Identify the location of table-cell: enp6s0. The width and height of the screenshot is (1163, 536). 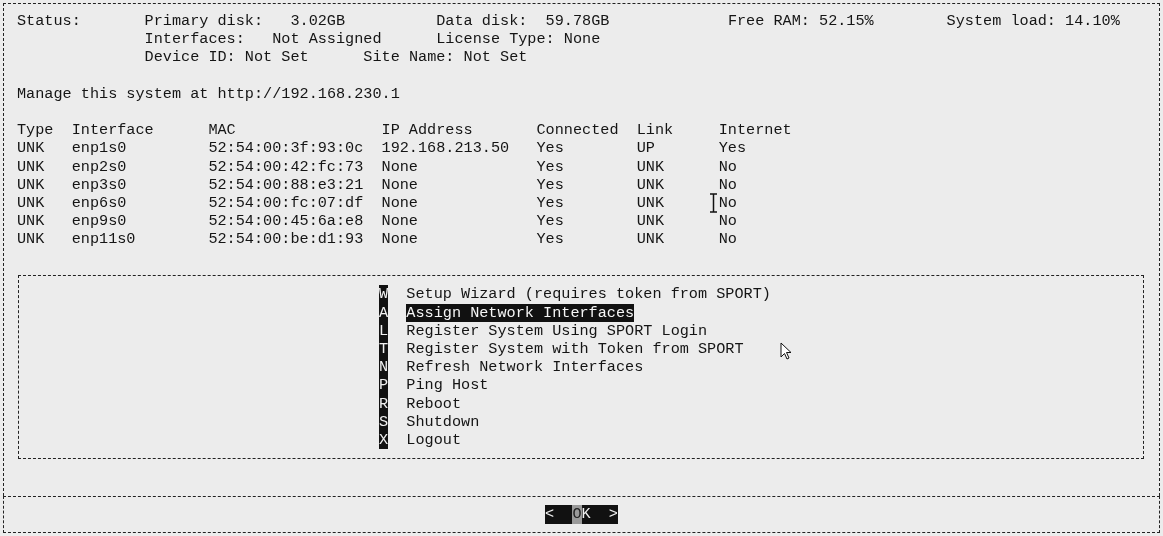
(99, 202).